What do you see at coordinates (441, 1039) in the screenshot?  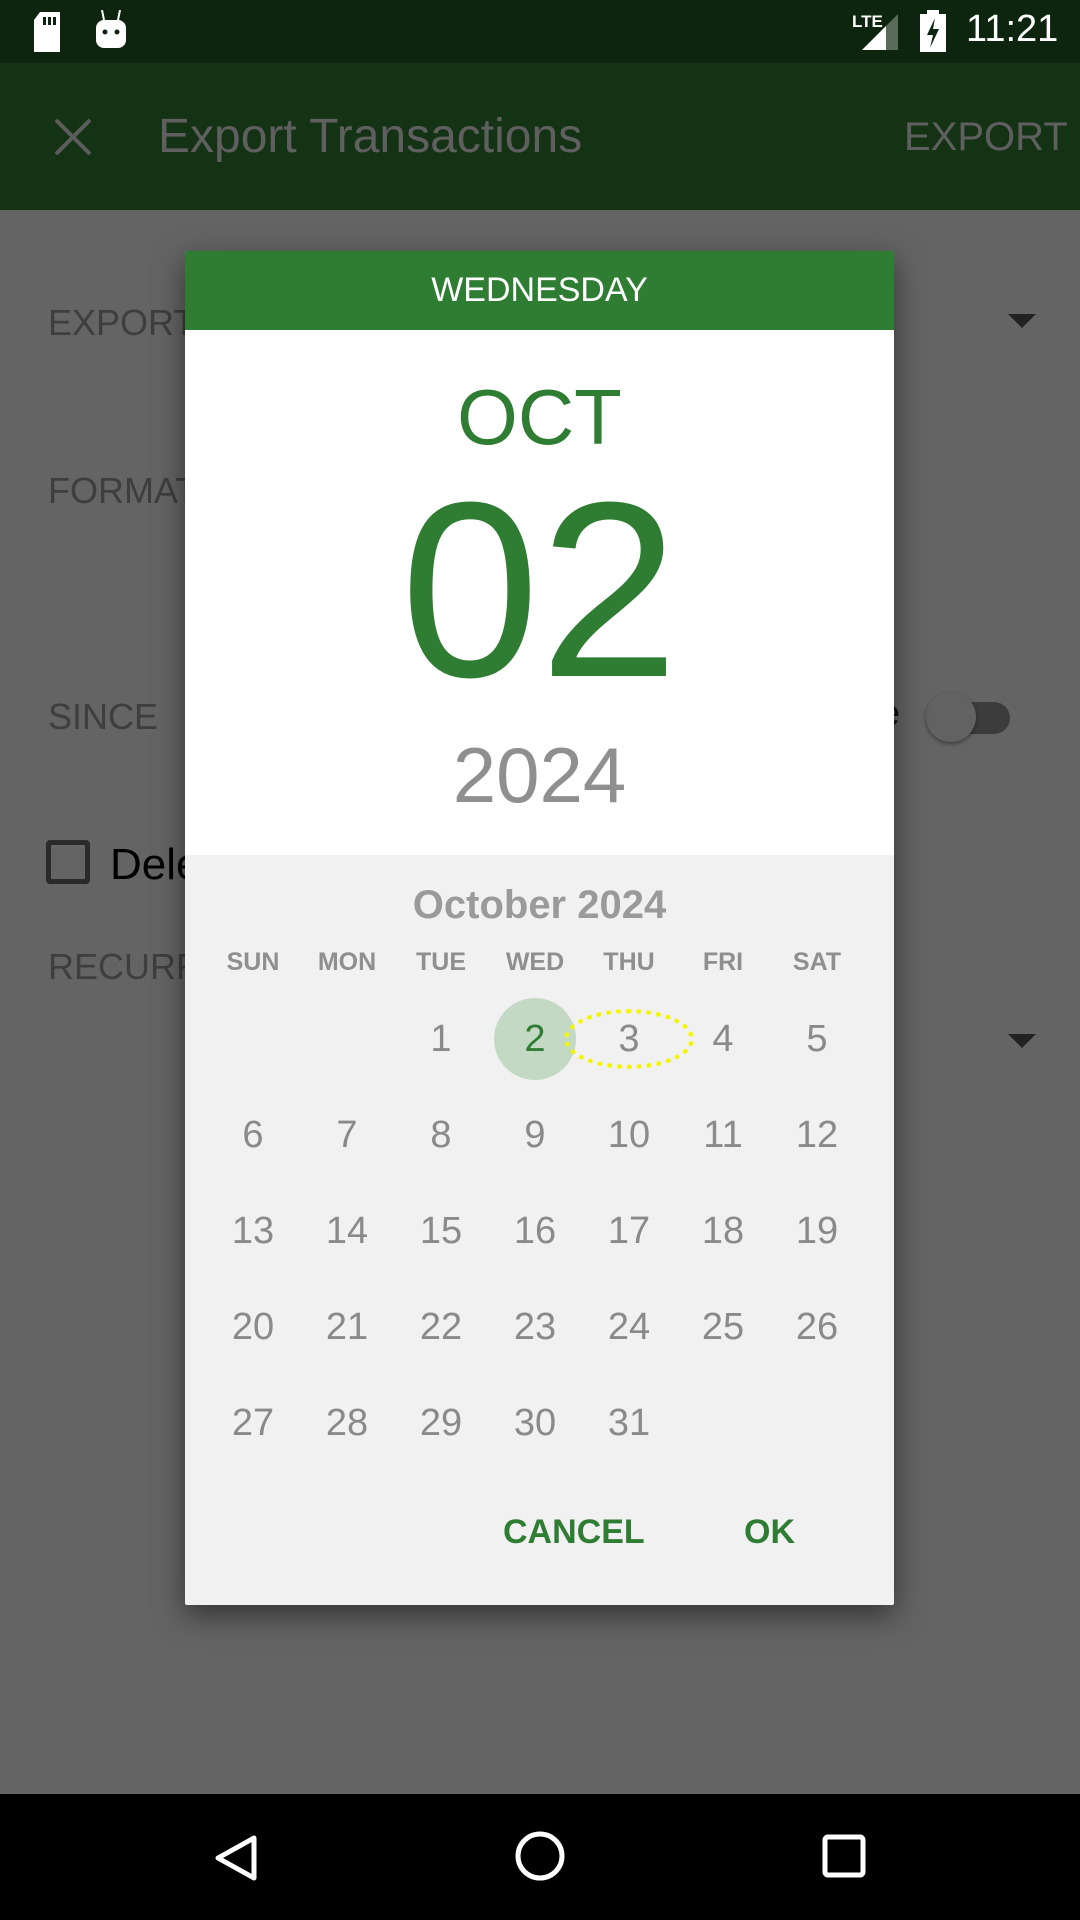 I see `calendar-day: 1` at bounding box center [441, 1039].